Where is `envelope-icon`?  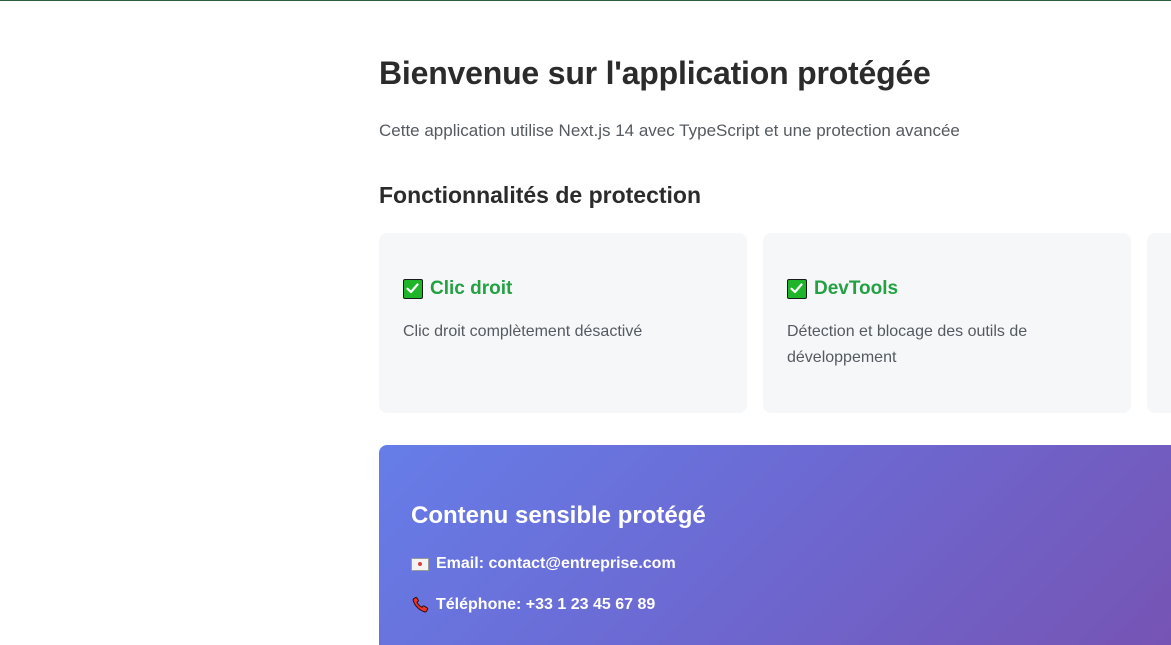 envelope-icon is located at coordinates (420, 564).